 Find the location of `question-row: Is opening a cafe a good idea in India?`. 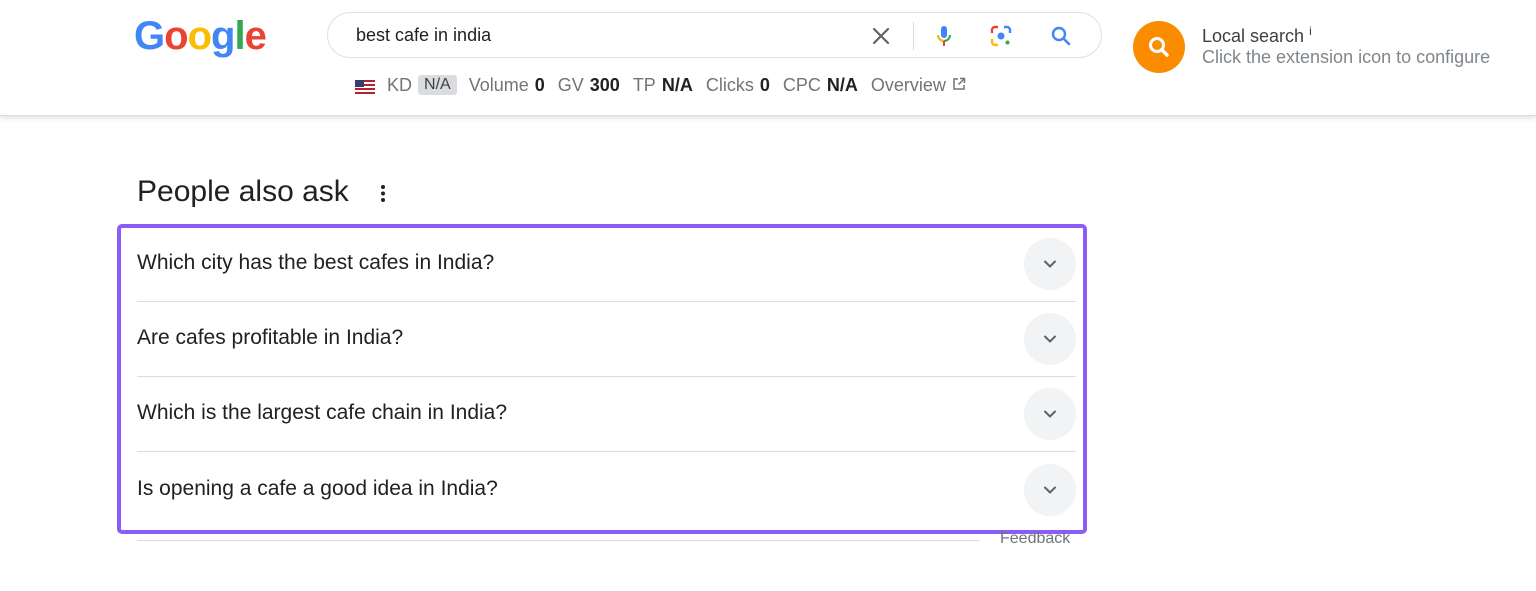

question-row: Is opening a cafe a good idea in India? is located at coordinates (606, 490).